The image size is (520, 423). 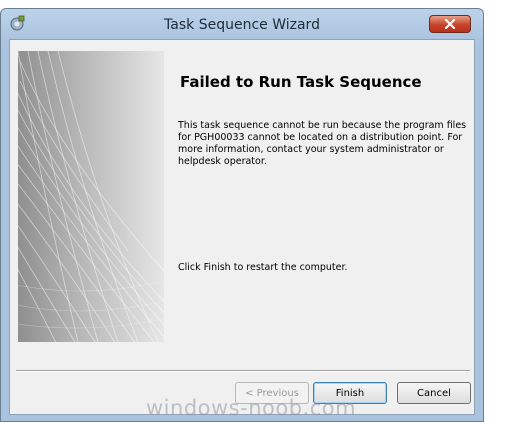 I want to click on title-bar: Task Sequence Wizard, so click(x=242, y=23).